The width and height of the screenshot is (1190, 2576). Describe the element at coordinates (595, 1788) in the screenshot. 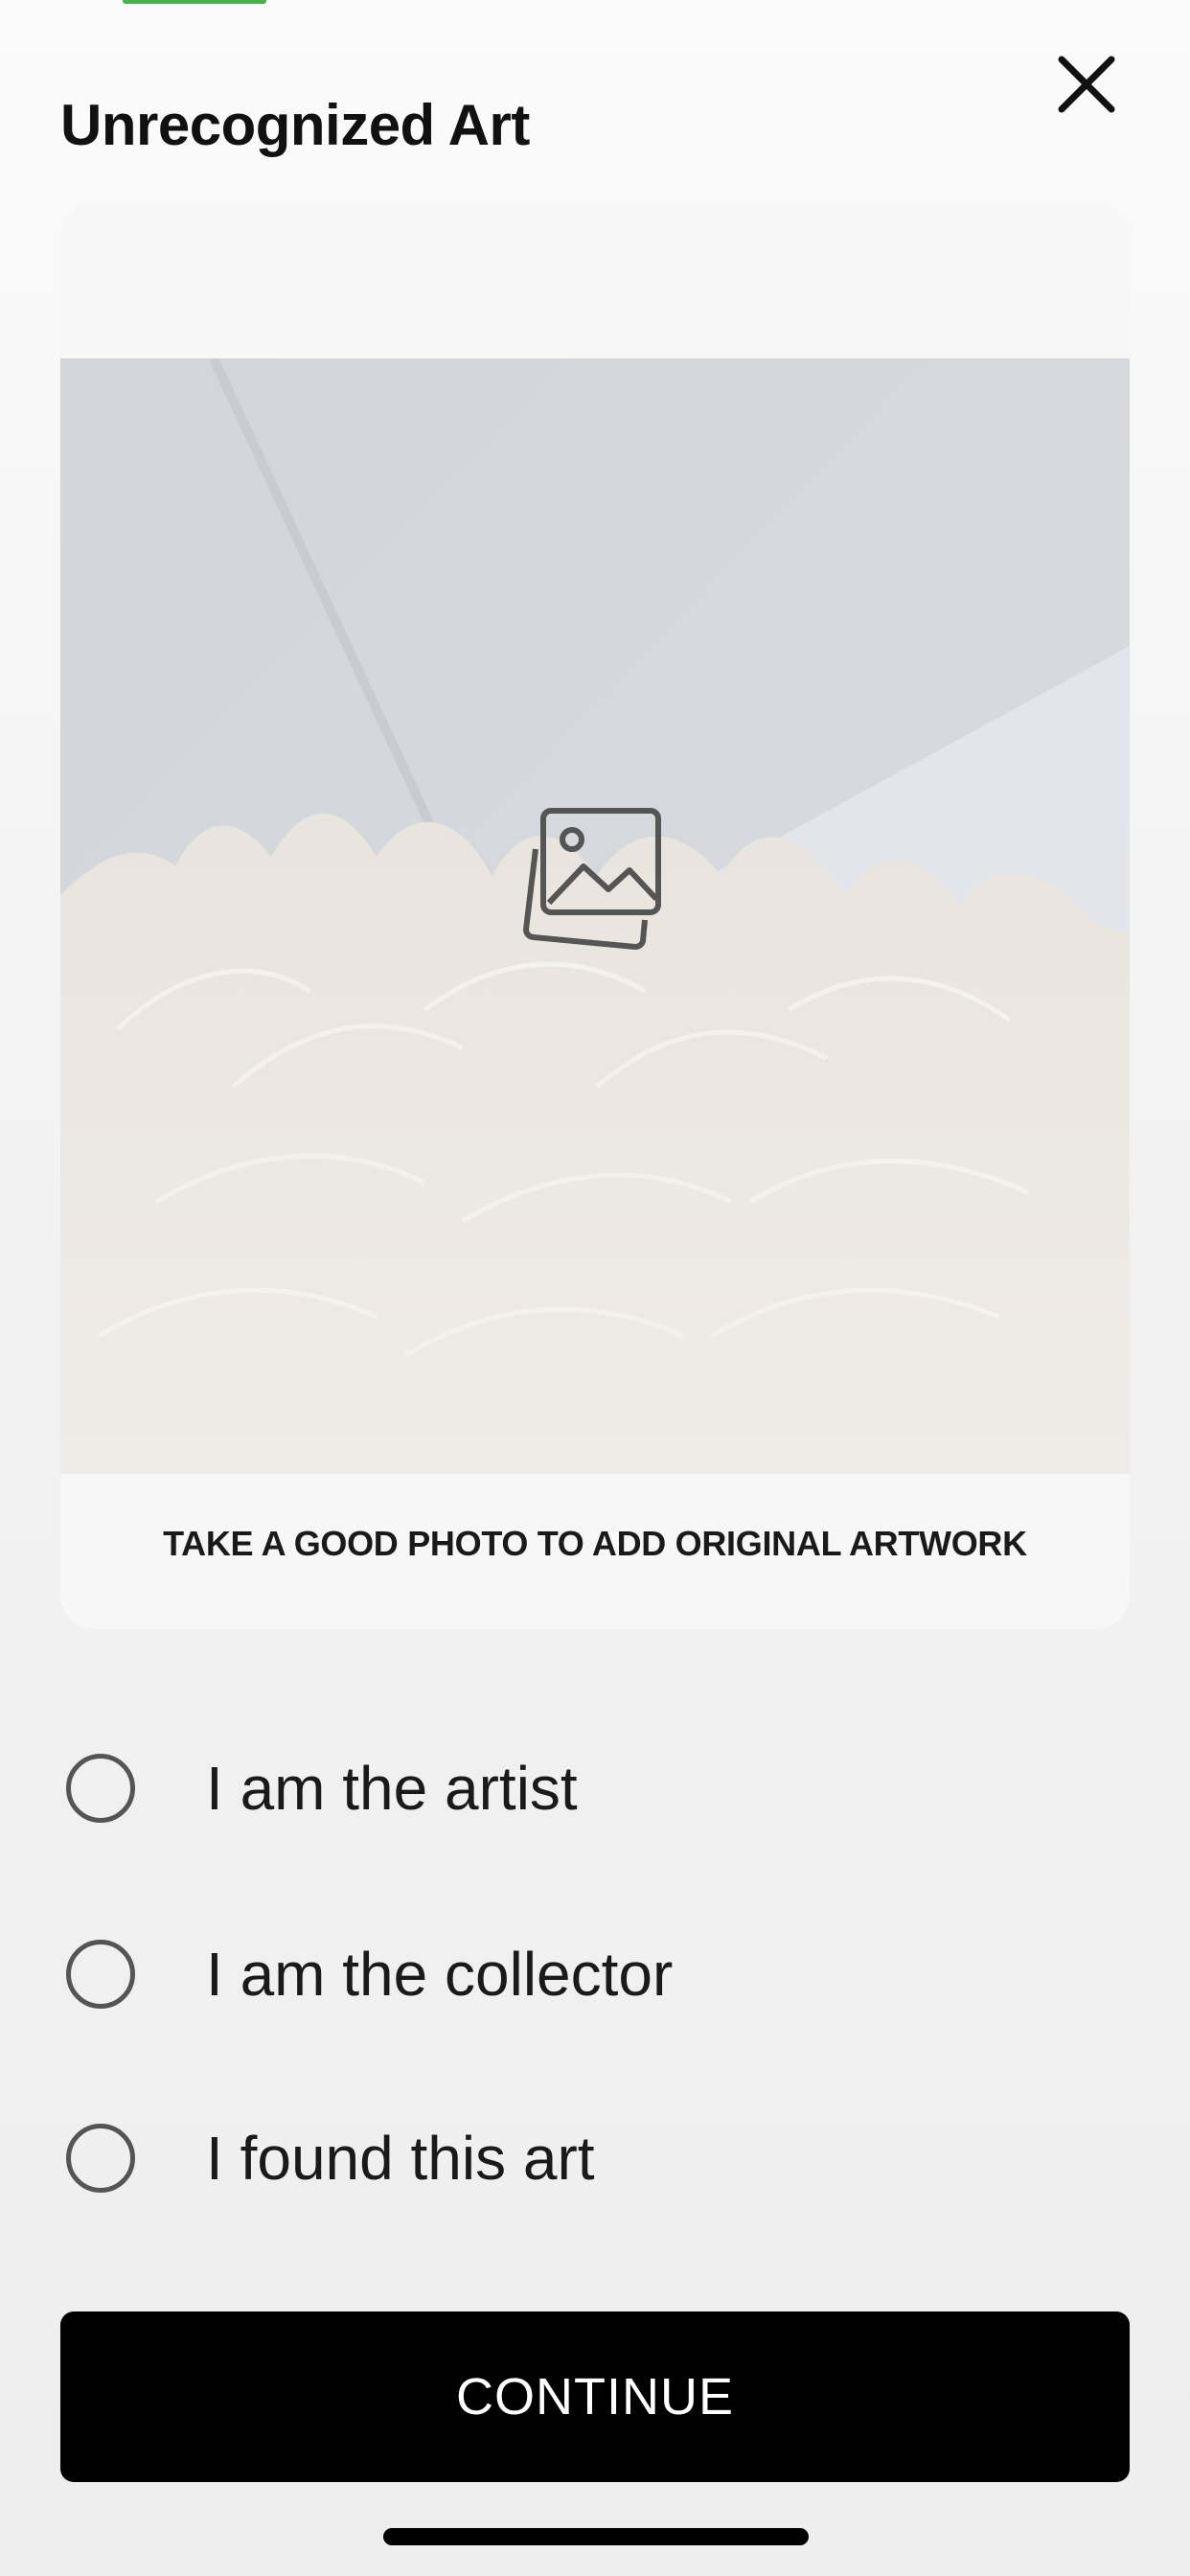

I see `option-artist: I am the artist` at that location.